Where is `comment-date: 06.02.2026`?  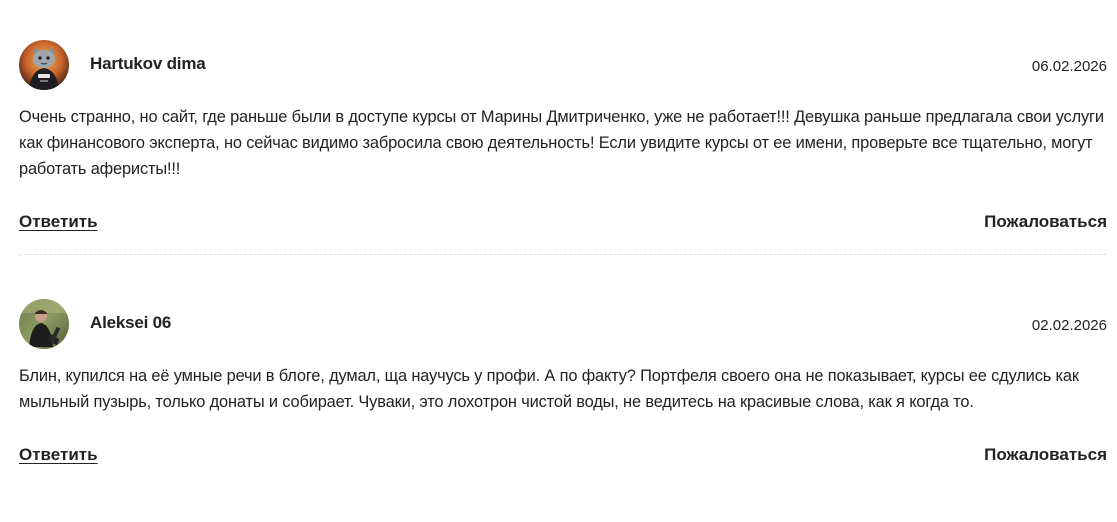
comment-date: 06.02.2026 is located at coordinates (1069, 66).